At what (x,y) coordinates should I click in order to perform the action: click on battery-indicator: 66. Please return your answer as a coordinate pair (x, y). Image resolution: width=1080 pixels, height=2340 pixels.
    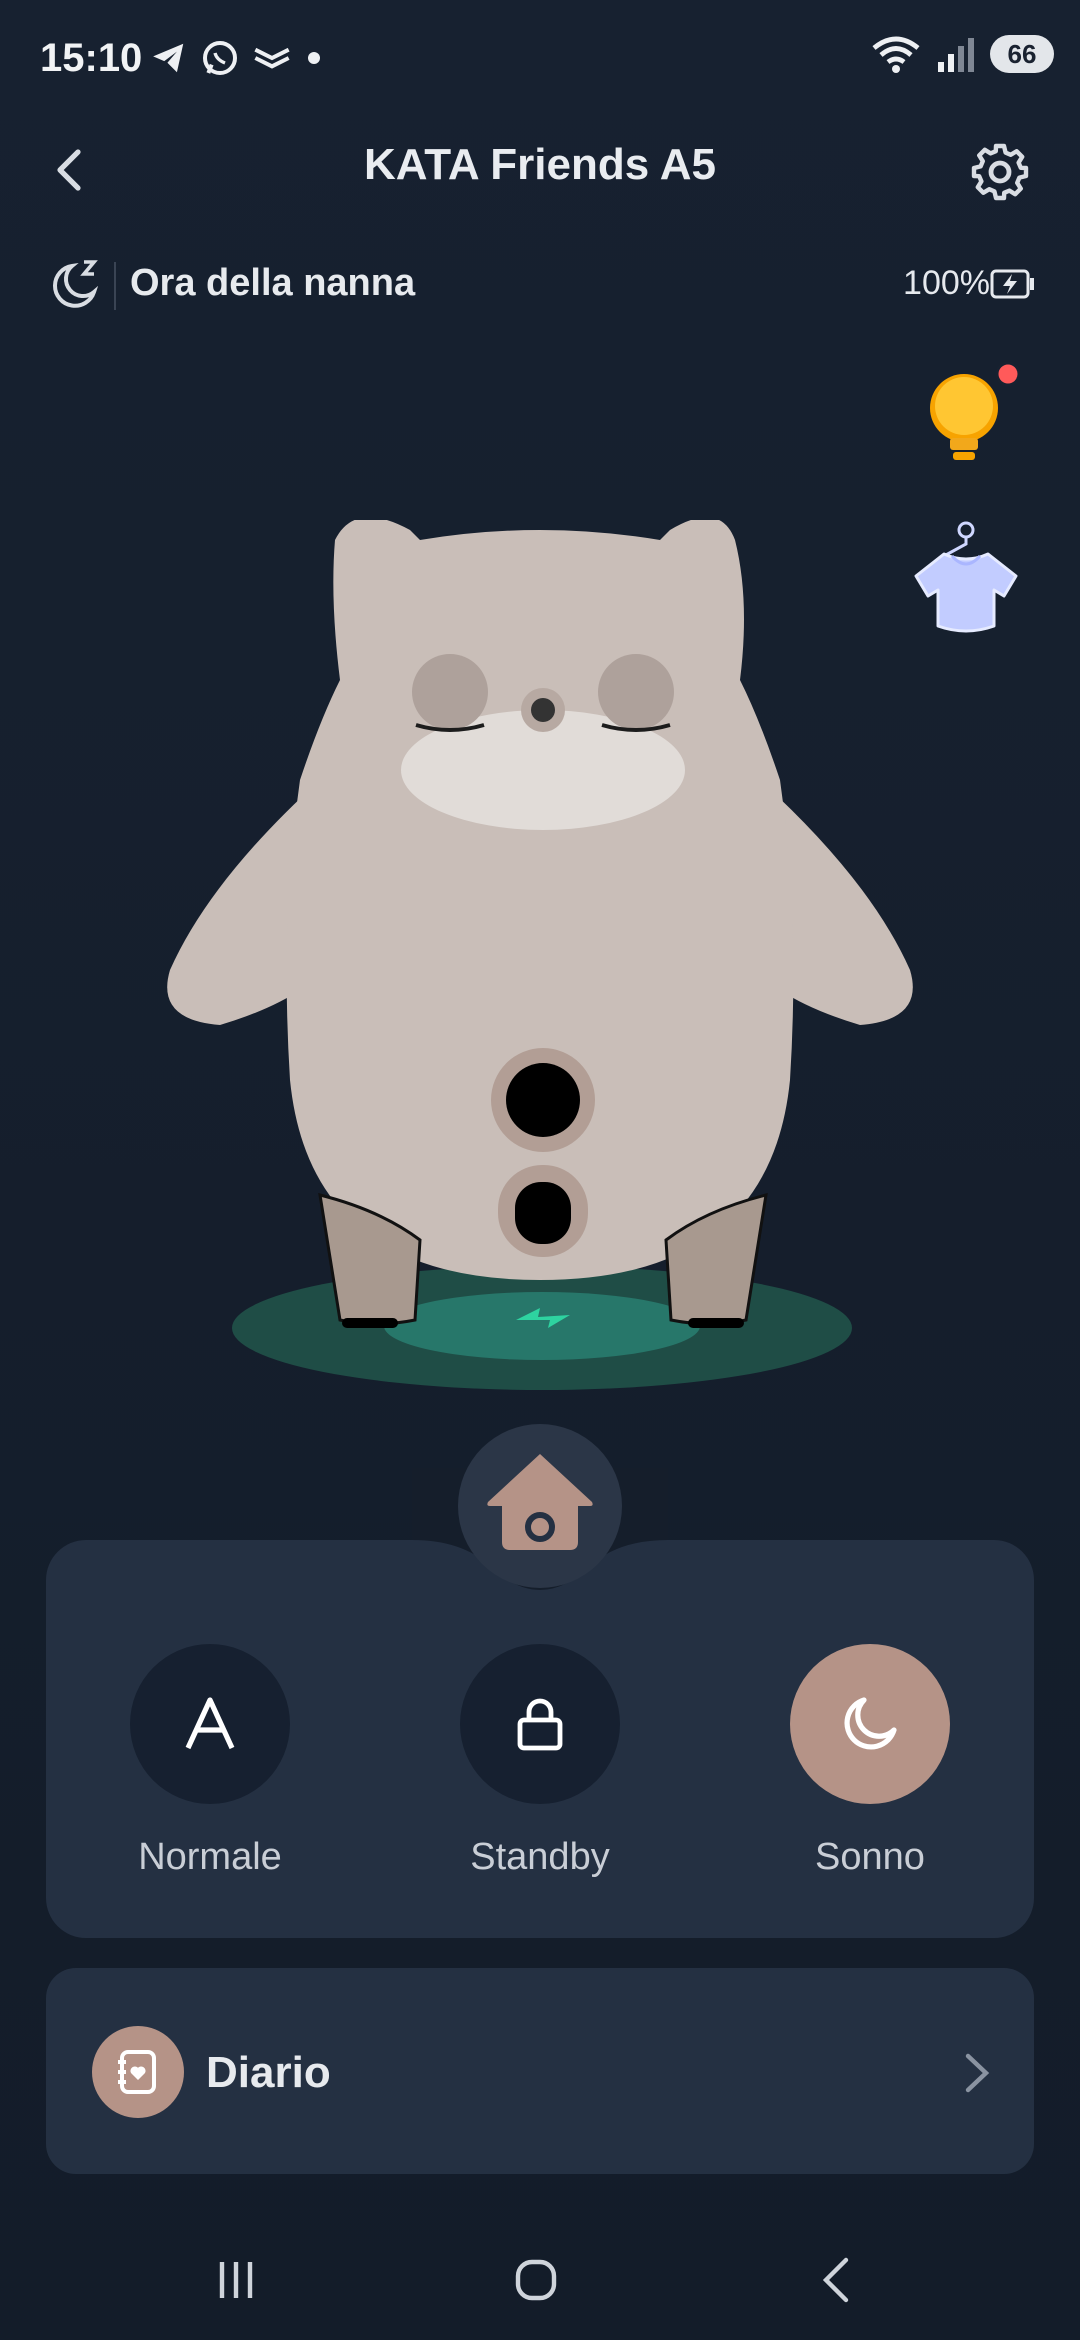
    Looking at the image, I should click on (1022, 54).